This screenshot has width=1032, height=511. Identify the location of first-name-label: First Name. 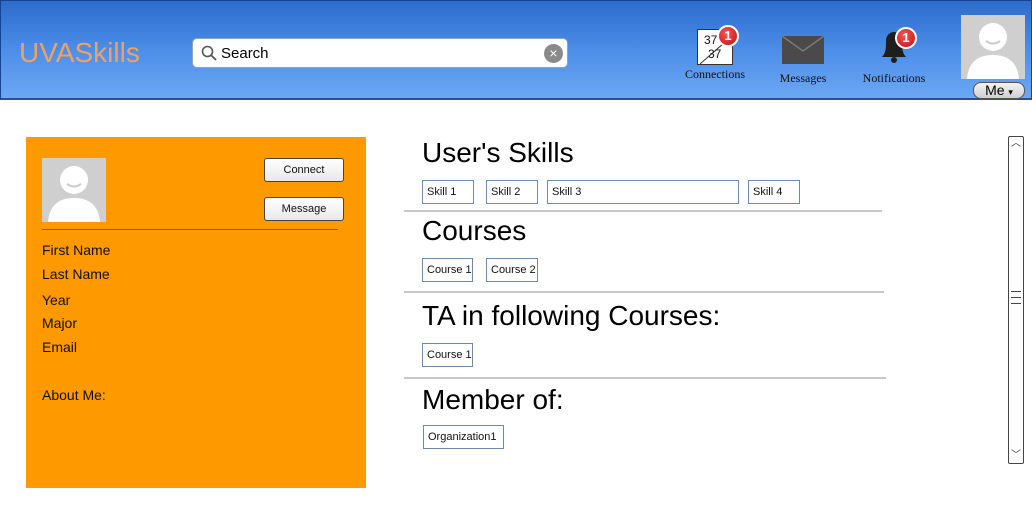
(76, 250).